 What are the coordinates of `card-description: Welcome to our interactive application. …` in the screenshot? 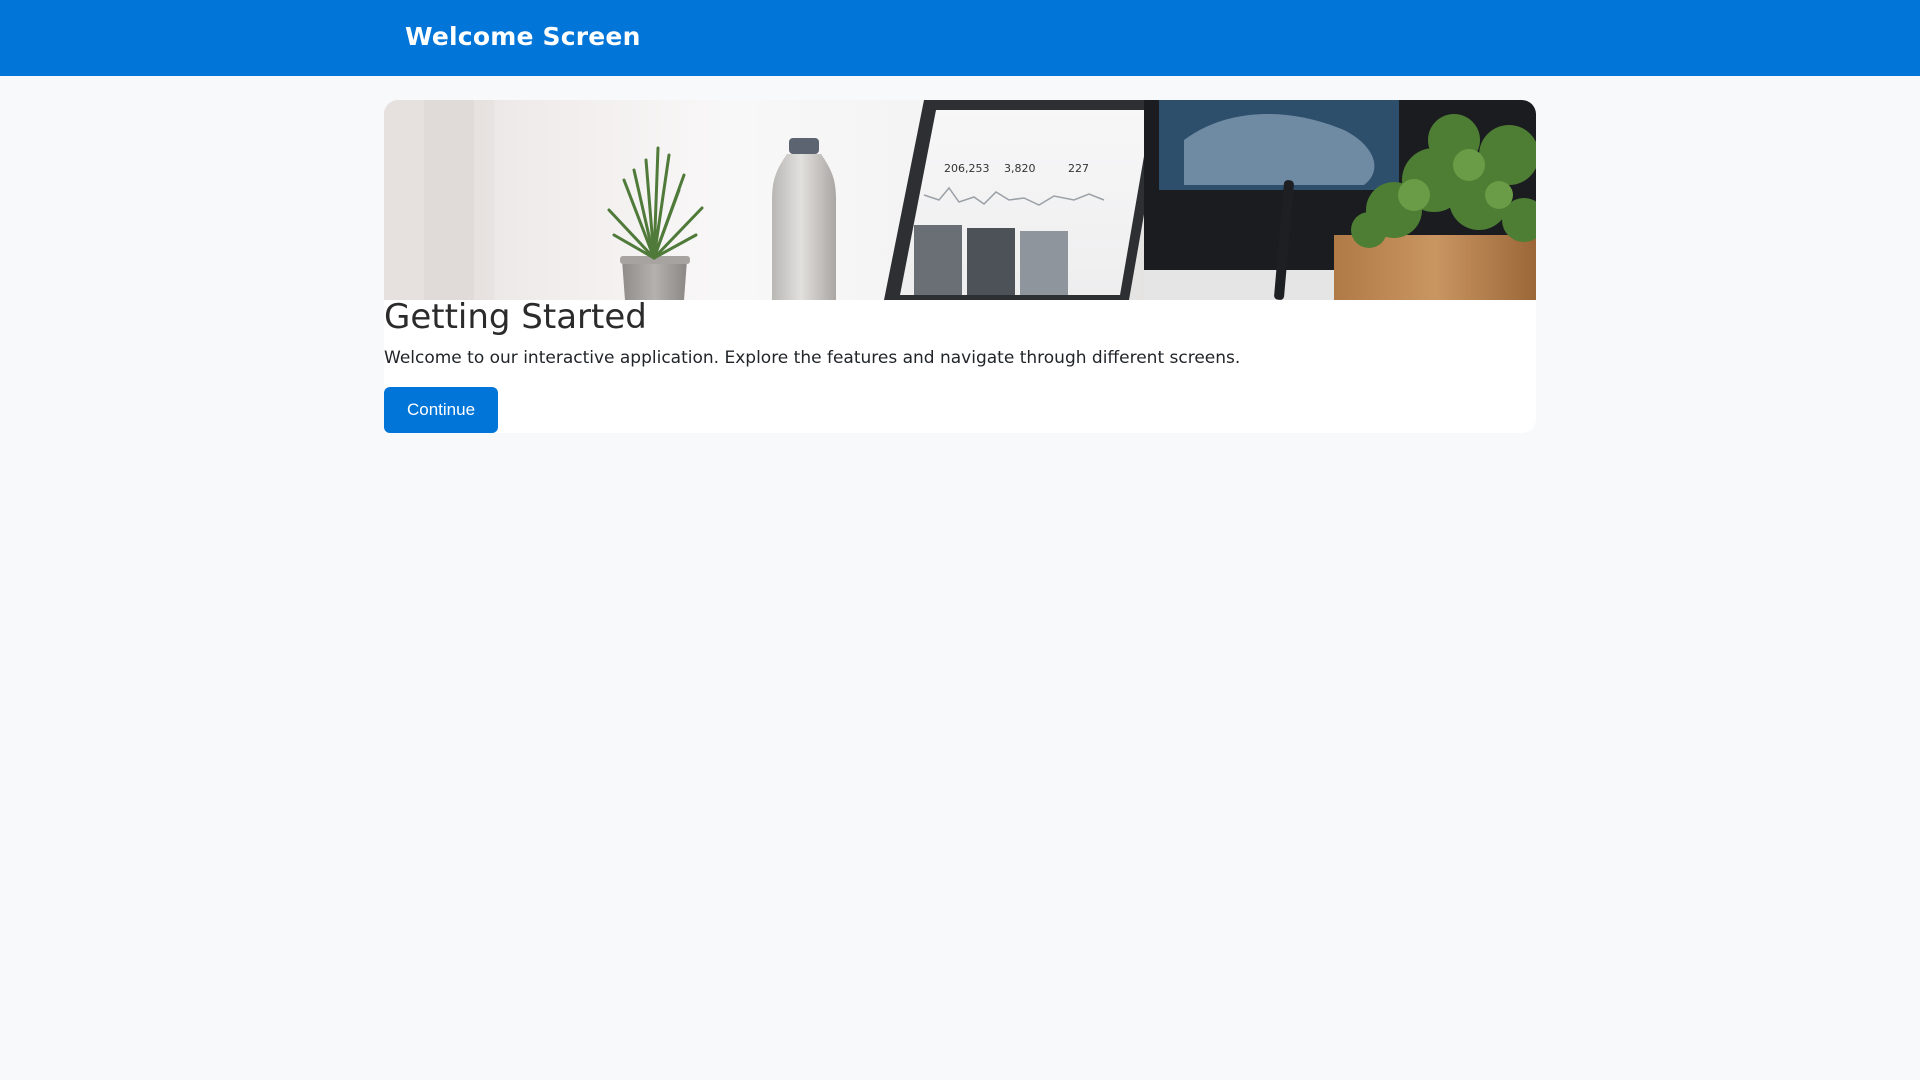 It's located at (812, 358).